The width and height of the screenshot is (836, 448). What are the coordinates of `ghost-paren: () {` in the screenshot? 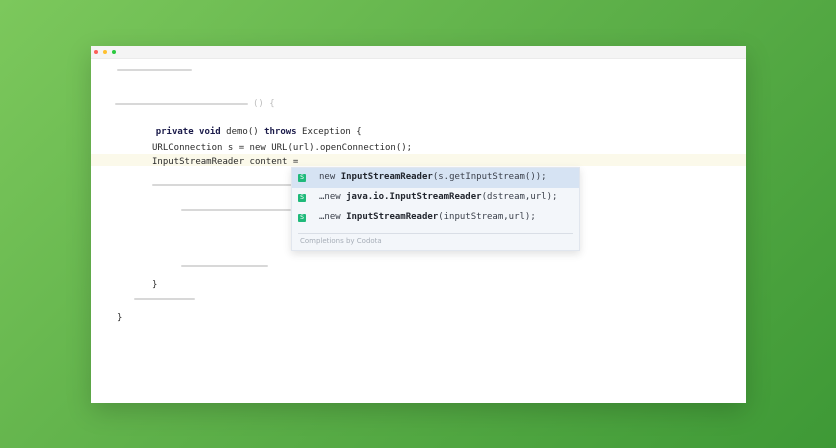 It's located at (264, 104).